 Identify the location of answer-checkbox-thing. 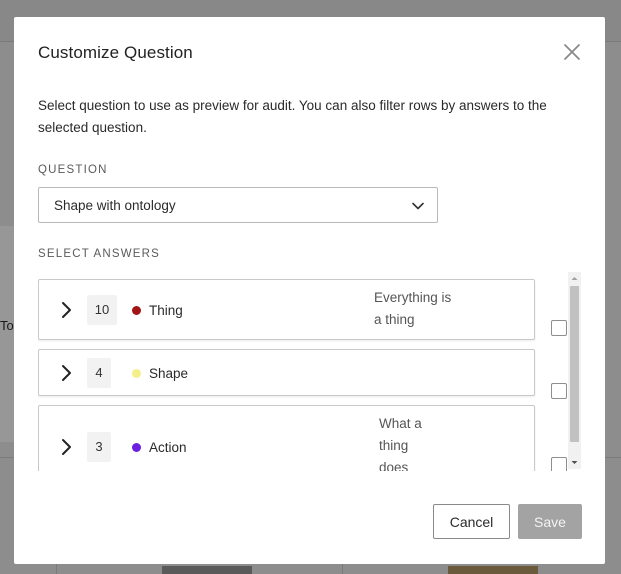
(559, 328).